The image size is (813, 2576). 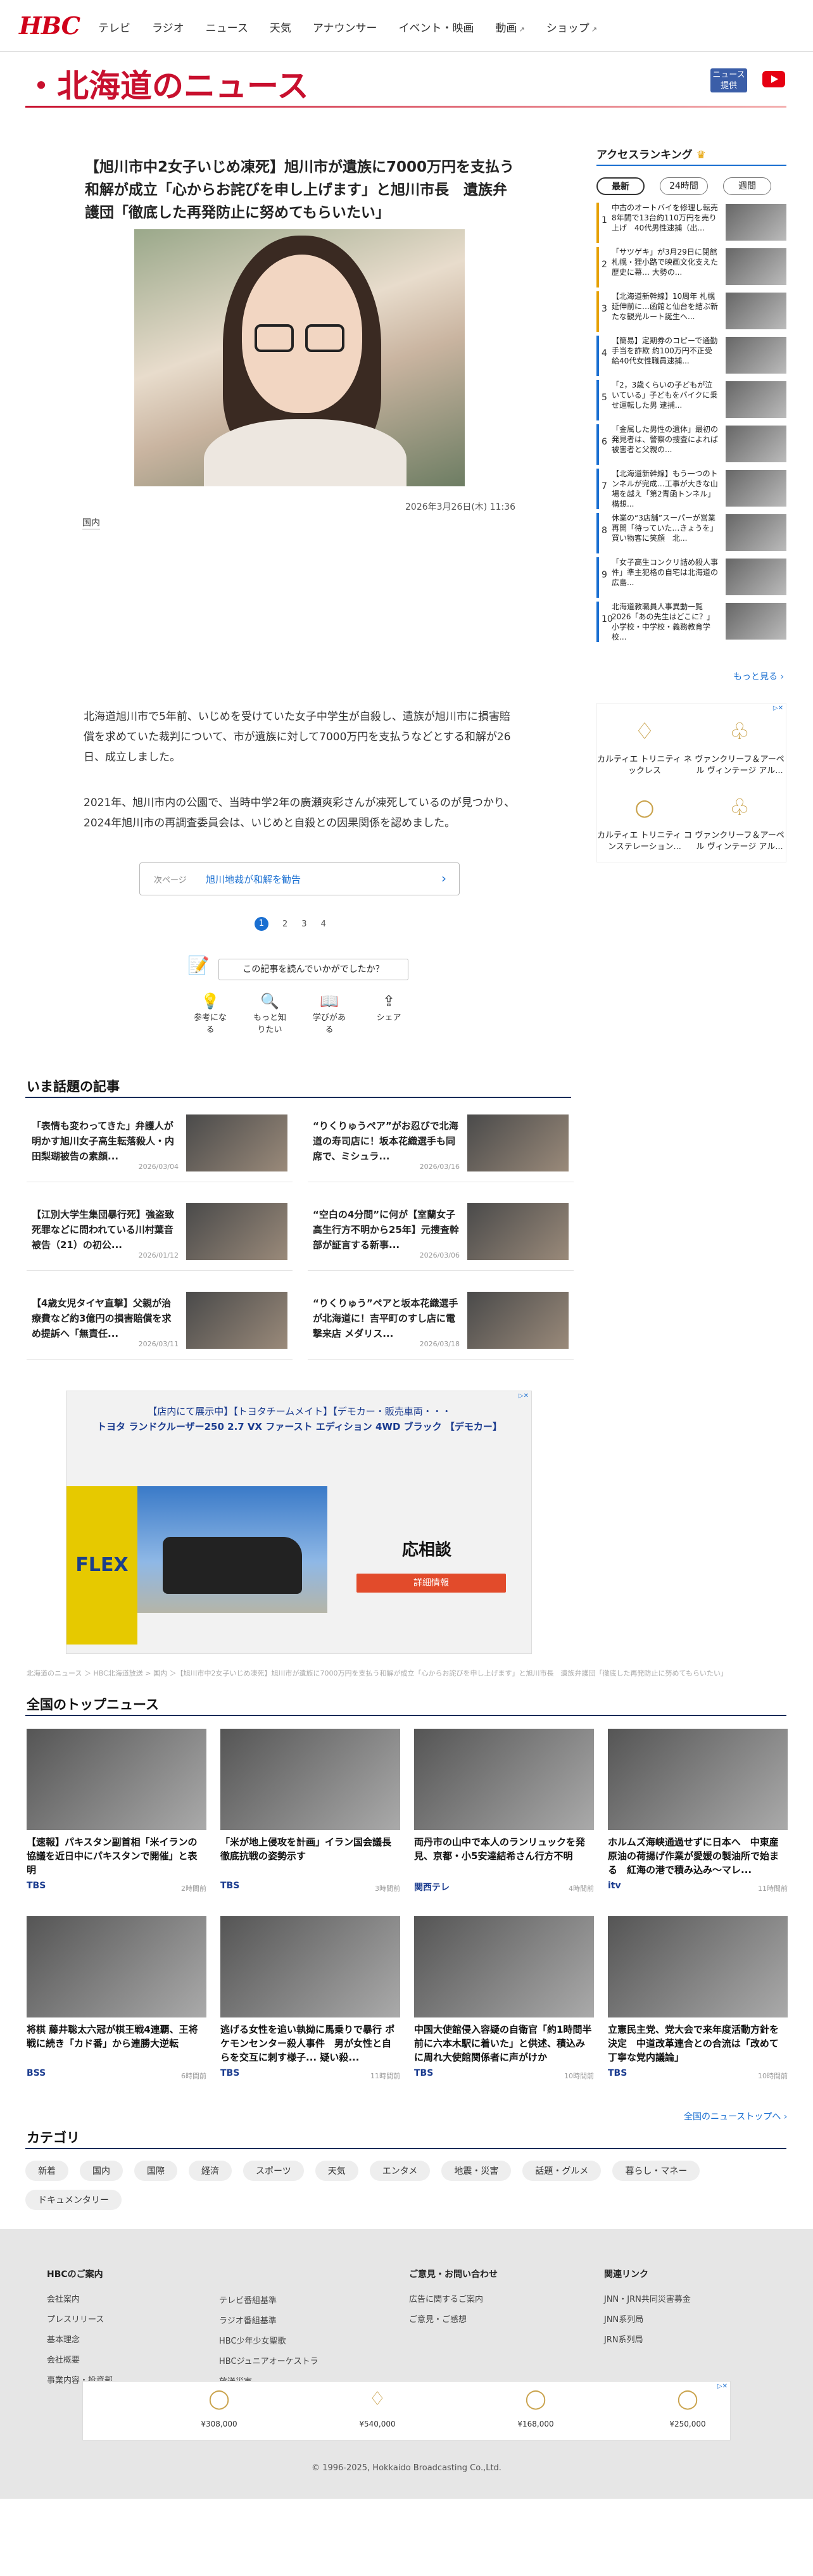 What do you see at coordinates (377, 2399) in the screenshot?
I see `necklace-icon: ♢` at bounding box center [377, 2399].